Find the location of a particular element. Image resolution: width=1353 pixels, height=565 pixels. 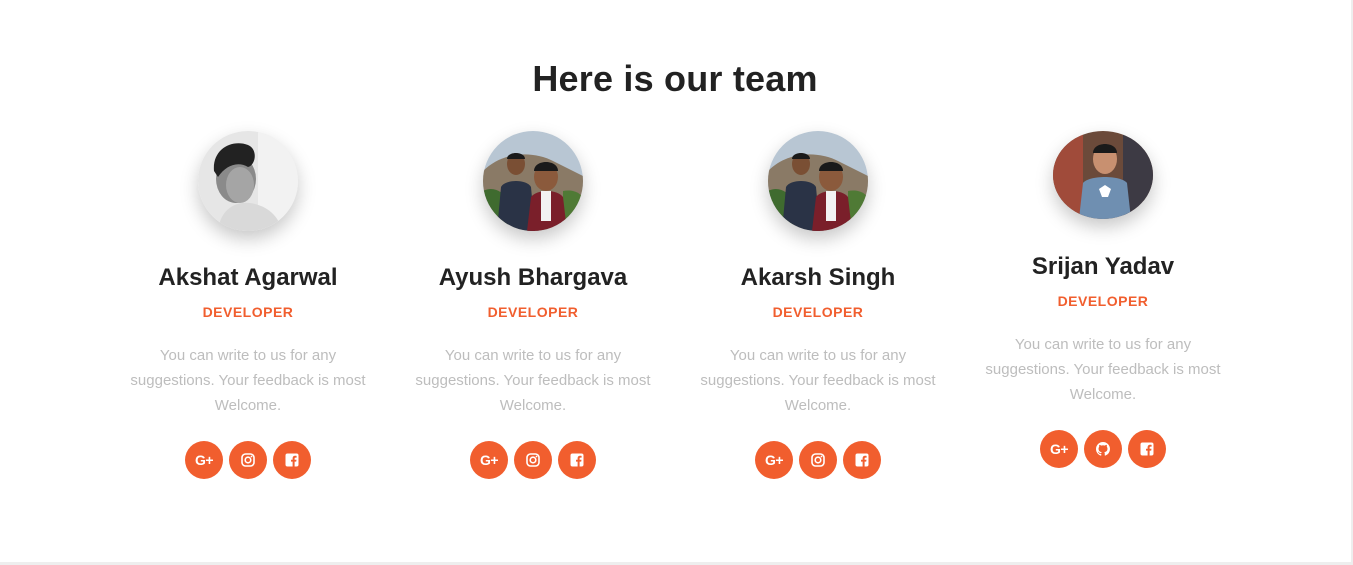

member-name: Srijan Yadav is located at coordinates (1103, 266).